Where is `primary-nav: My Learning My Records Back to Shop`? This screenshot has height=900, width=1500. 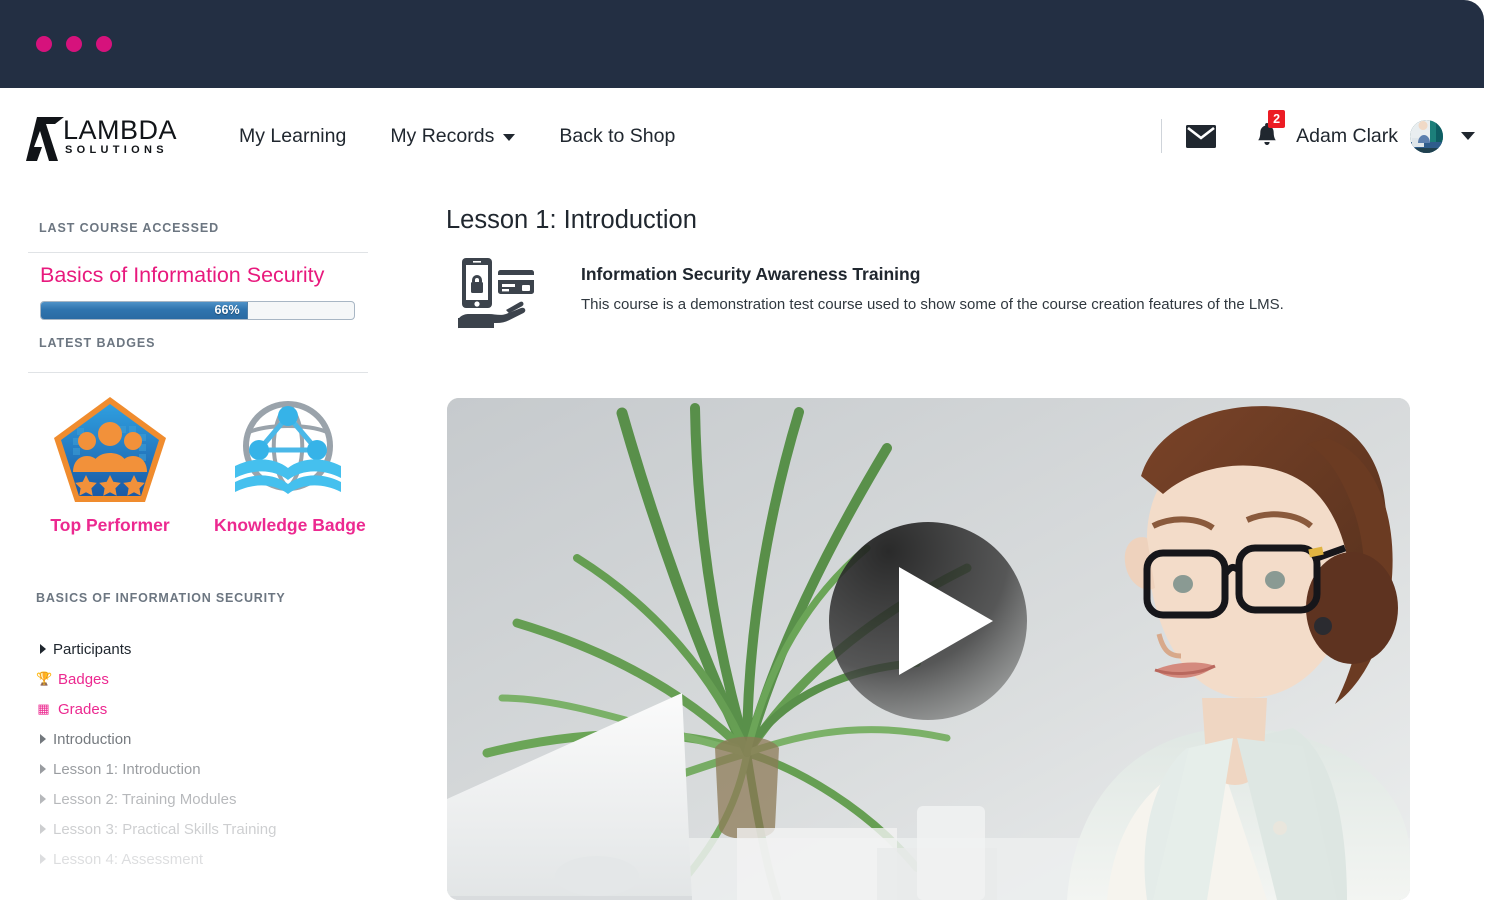
primary-nav: My Learning My Records Back to Shop is located at coordinates (457, 136).